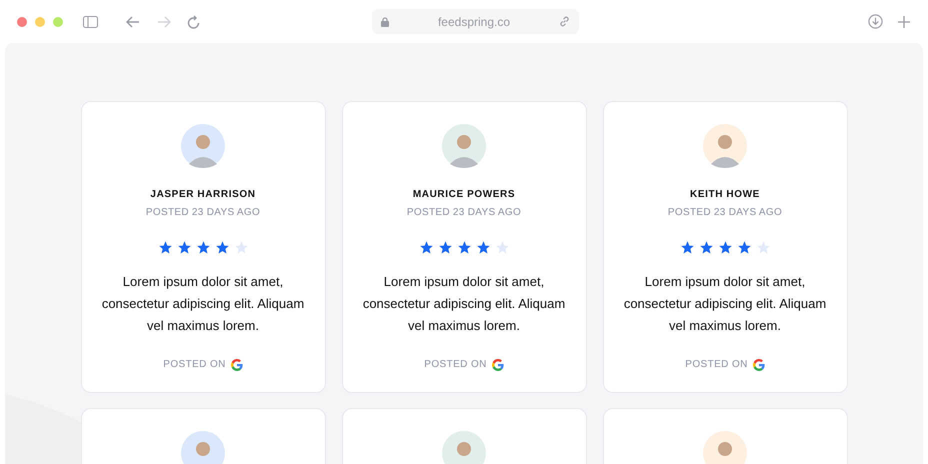 The image size is (928, 464). Describe the element at coordinates (90, 22) in the screenshot. I see `sidebar-icon` at that location.